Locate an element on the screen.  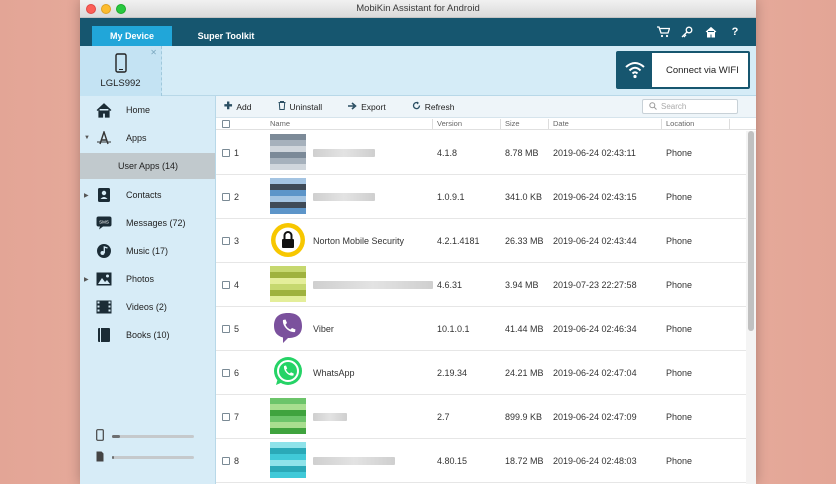
app-version: 2.19.34 is located at coordinates (452, 372).